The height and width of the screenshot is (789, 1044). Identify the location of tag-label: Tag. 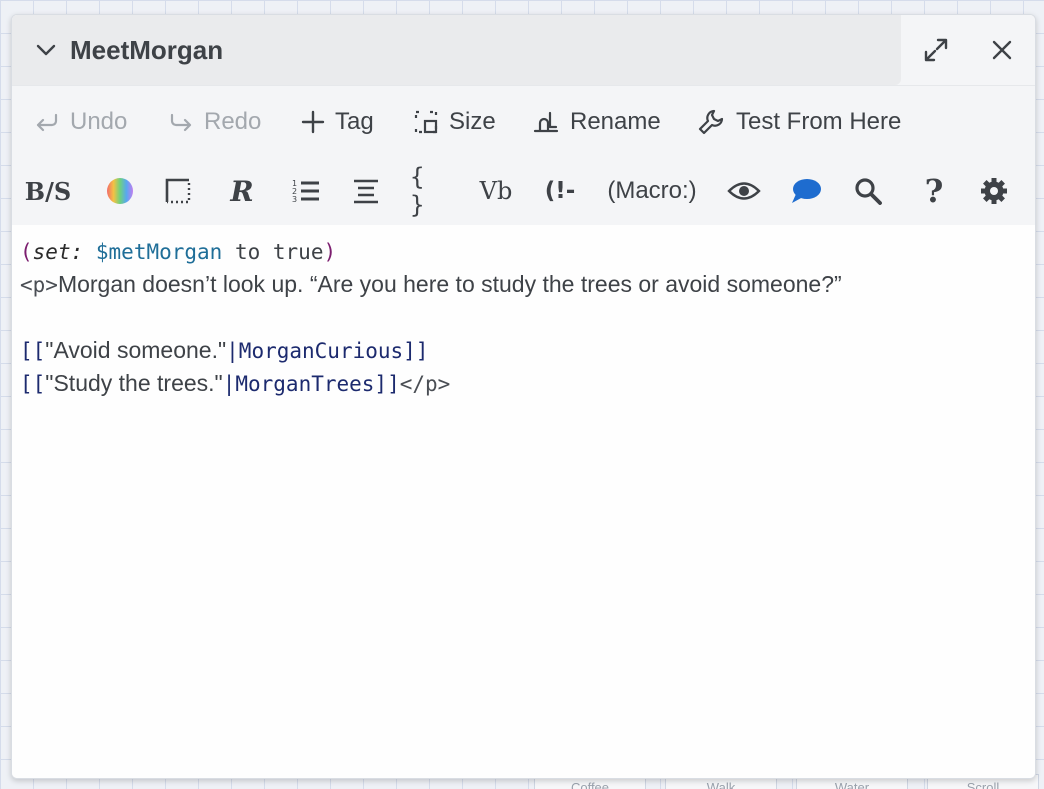
(354, 121).